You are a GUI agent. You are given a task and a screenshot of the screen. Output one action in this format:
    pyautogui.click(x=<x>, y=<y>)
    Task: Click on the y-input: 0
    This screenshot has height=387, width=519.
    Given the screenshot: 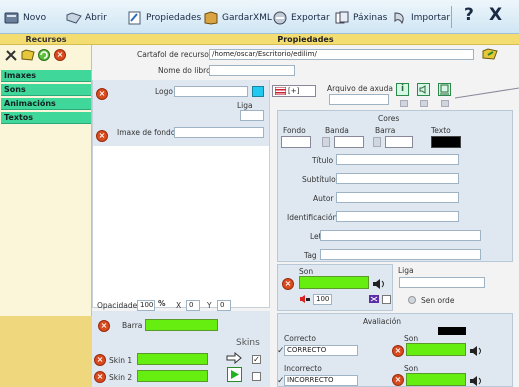 What is the action you would take?
    pyautogui.click(x=224, y=305)
    